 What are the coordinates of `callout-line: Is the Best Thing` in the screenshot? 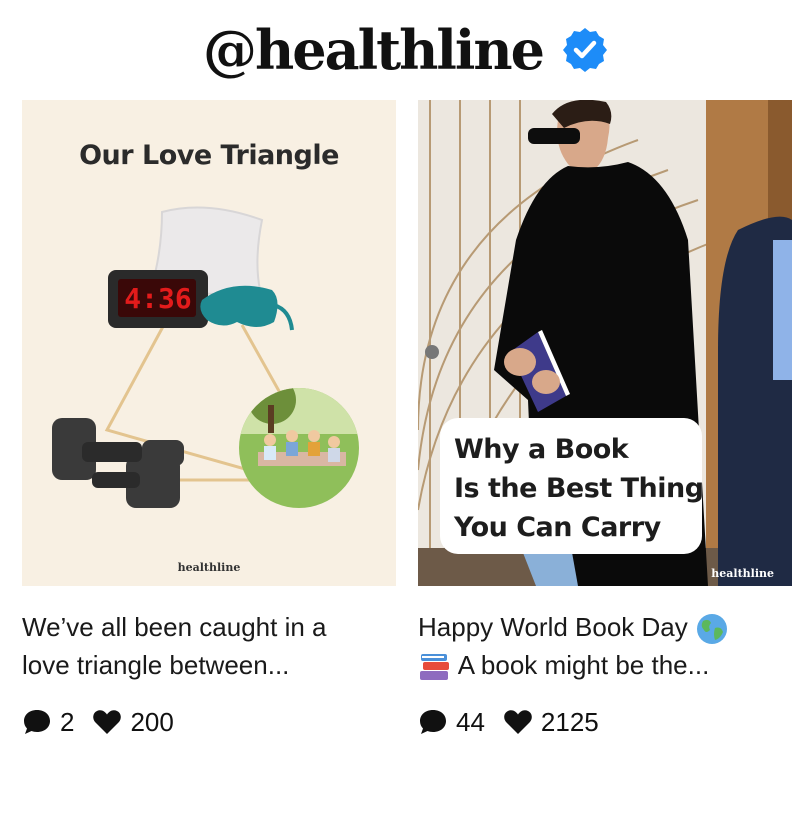 It's located at (579, 488).